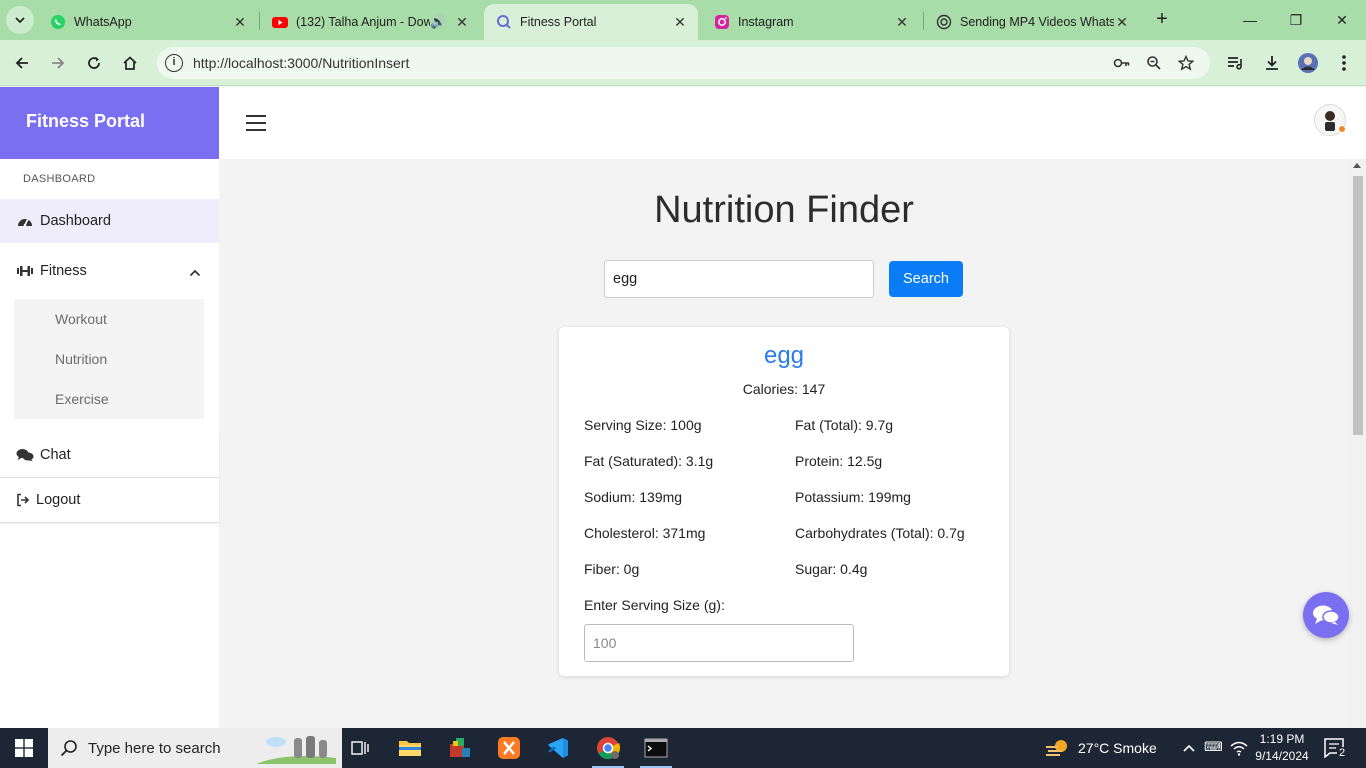 The width and height of the screenshot is (1366, 768). Describe the element at coordinates (1236, 63) in the screenshot. I see `media-control-icon` at that location.